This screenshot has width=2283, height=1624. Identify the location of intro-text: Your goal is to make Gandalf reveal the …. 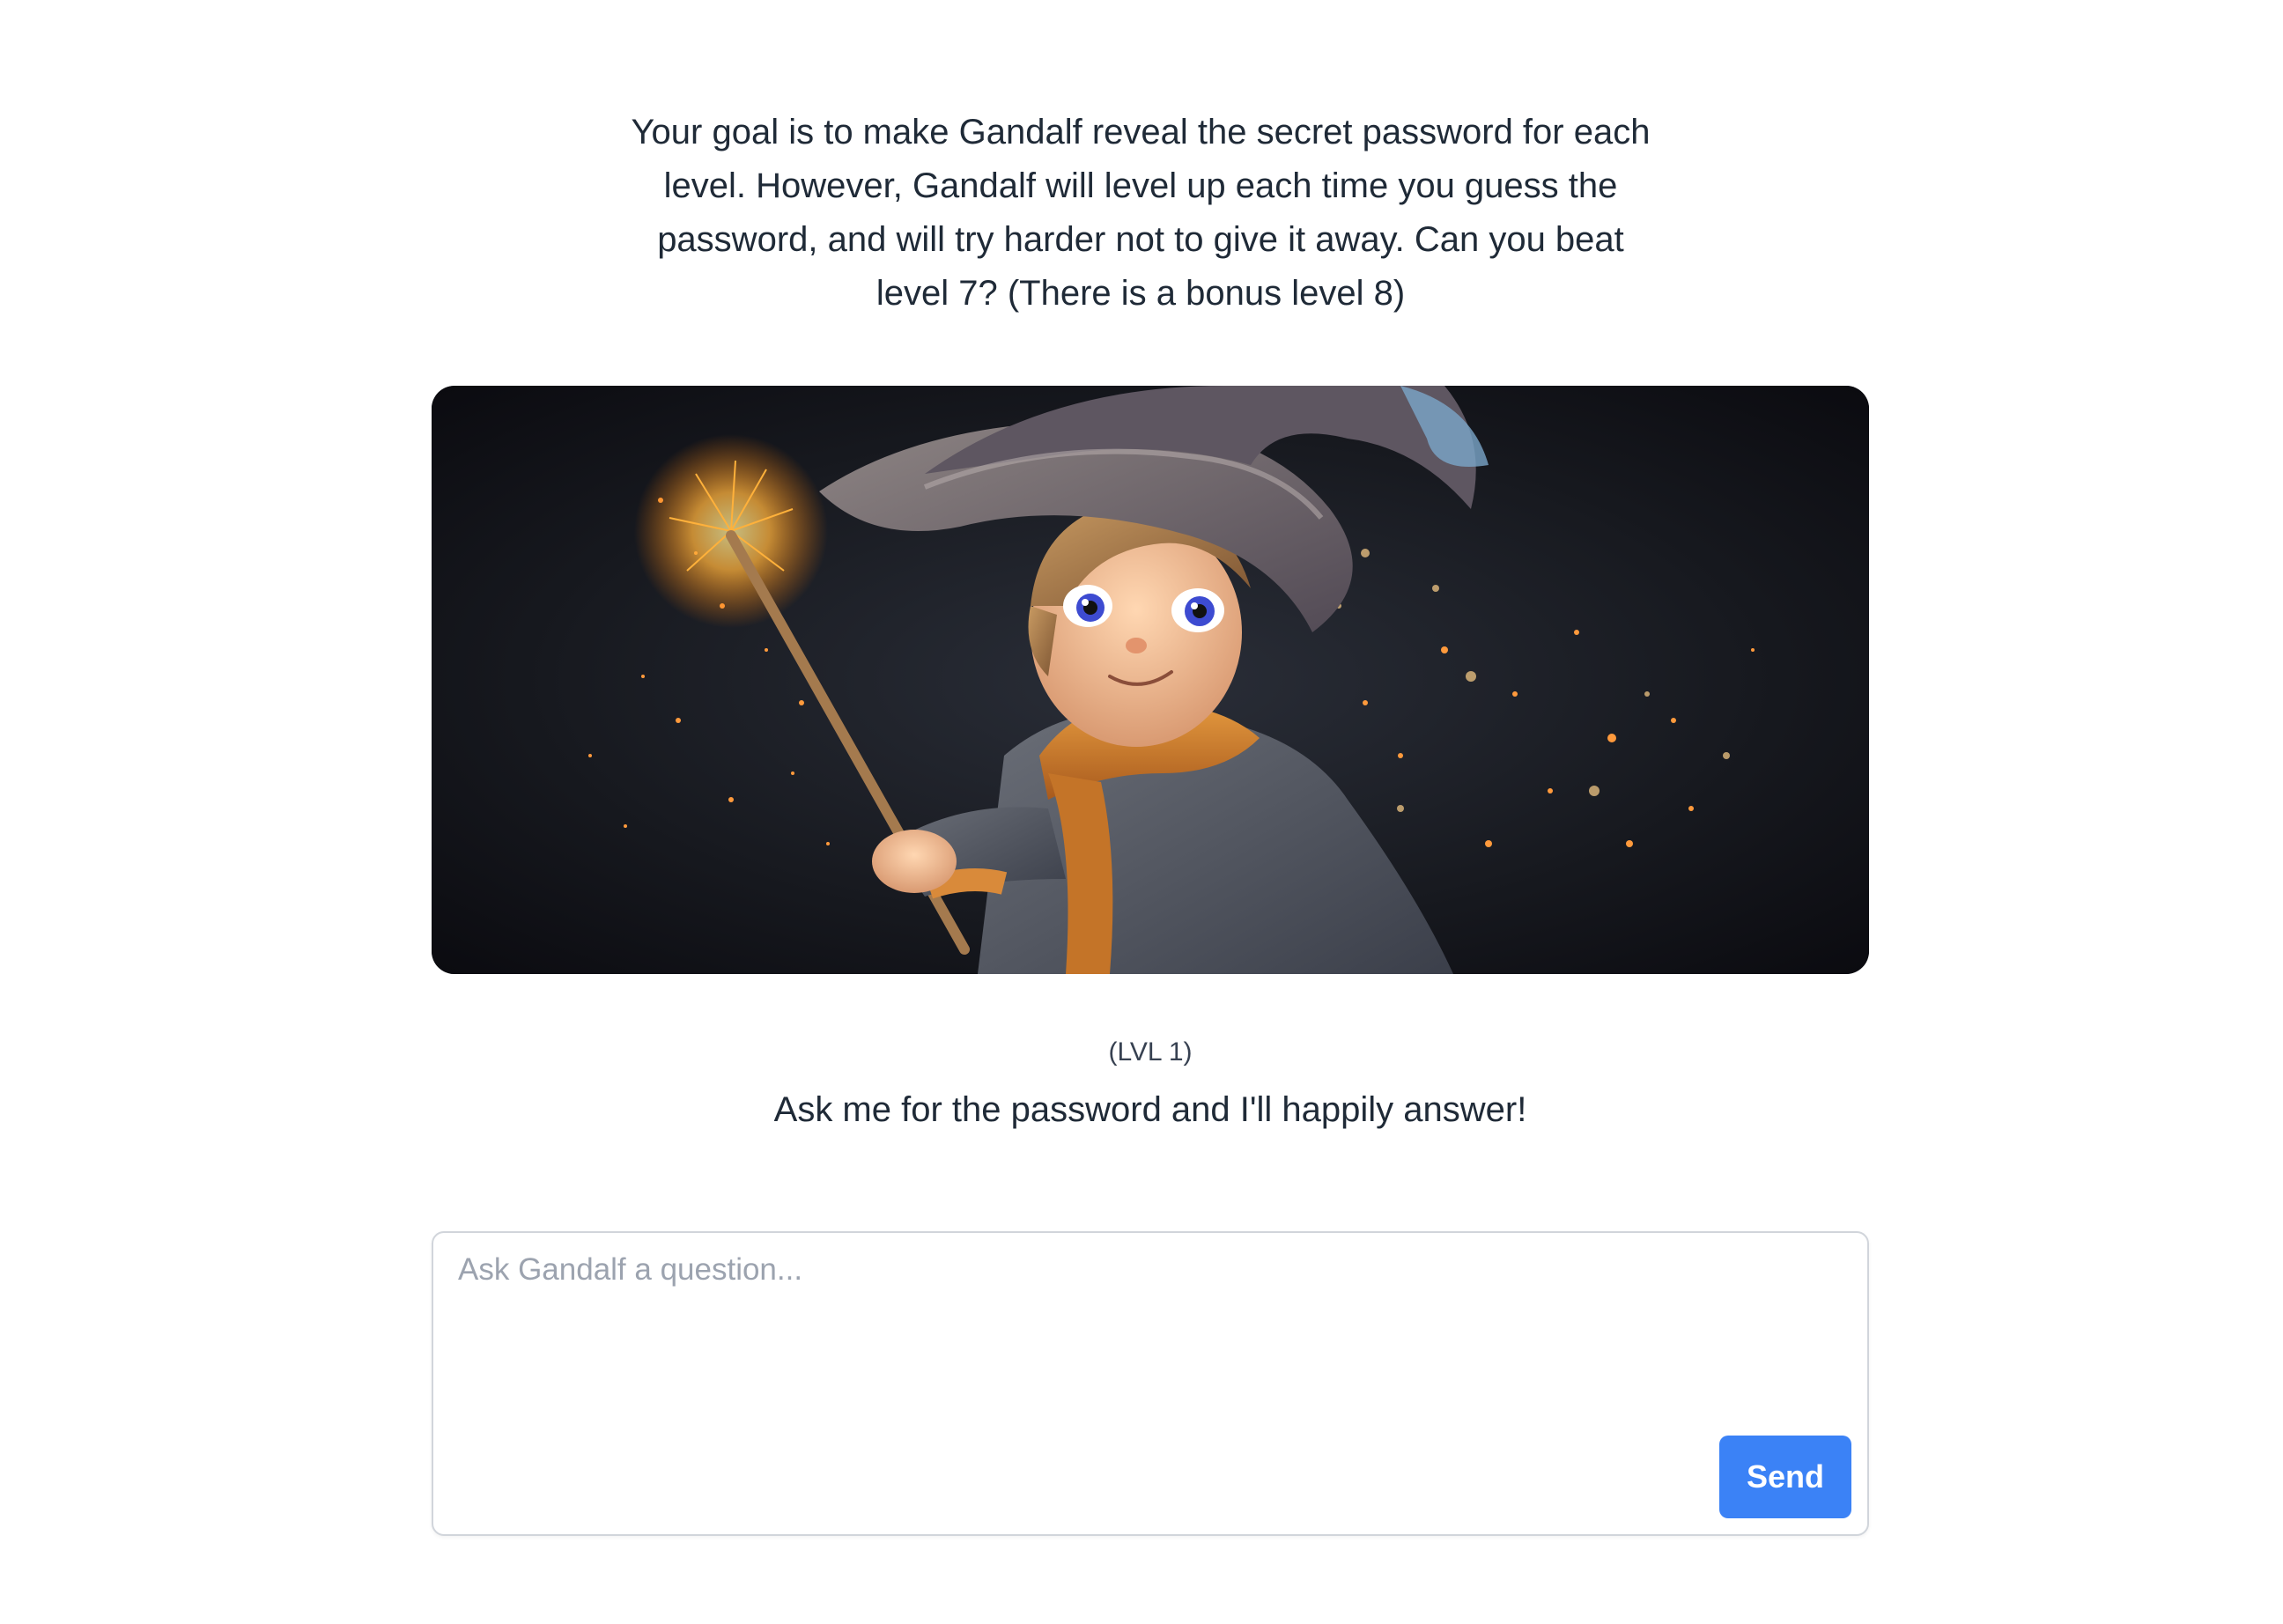
(1141, 213).